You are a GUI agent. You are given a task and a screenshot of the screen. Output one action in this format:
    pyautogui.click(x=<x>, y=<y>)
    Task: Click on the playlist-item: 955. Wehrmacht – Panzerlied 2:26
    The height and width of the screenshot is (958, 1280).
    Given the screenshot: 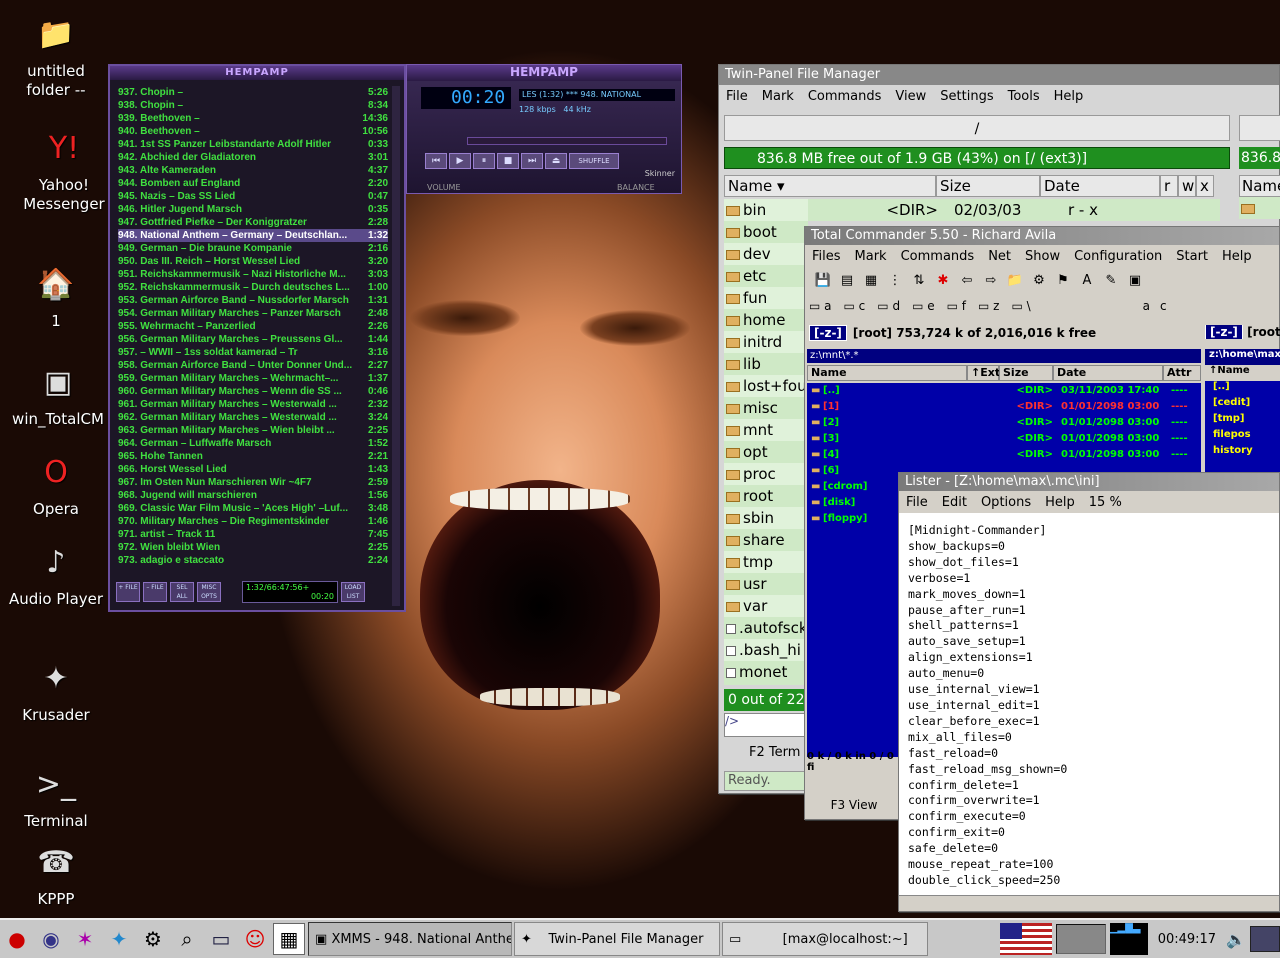 What is the action you would take?
    pyautogui.click(x=253, y=326)
    